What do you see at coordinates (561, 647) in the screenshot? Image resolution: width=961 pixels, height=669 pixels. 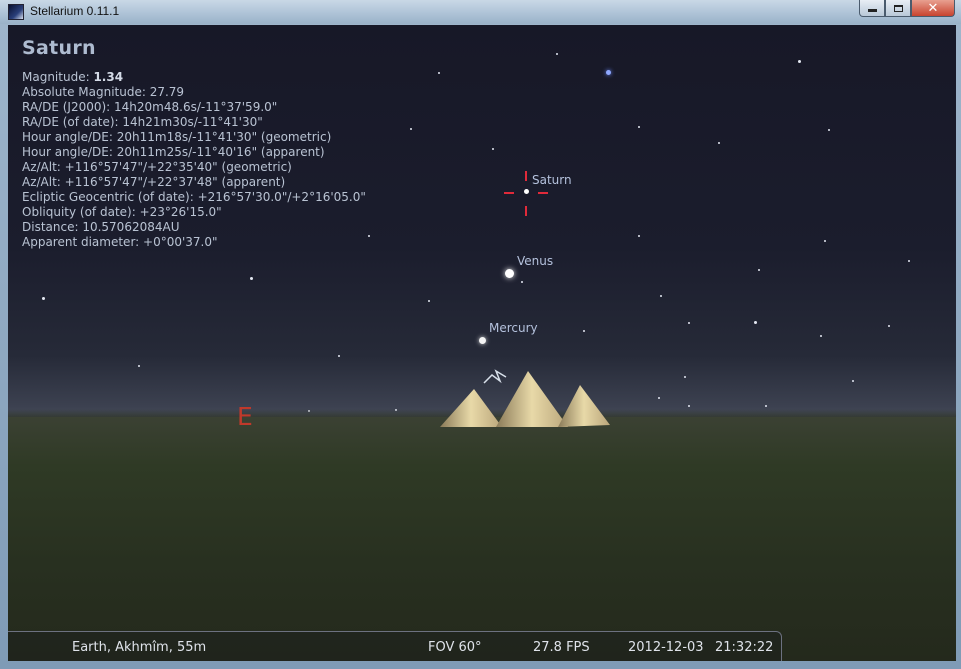 I see `fps-status: 27.8 FPS` at bounding box center [561, 647].